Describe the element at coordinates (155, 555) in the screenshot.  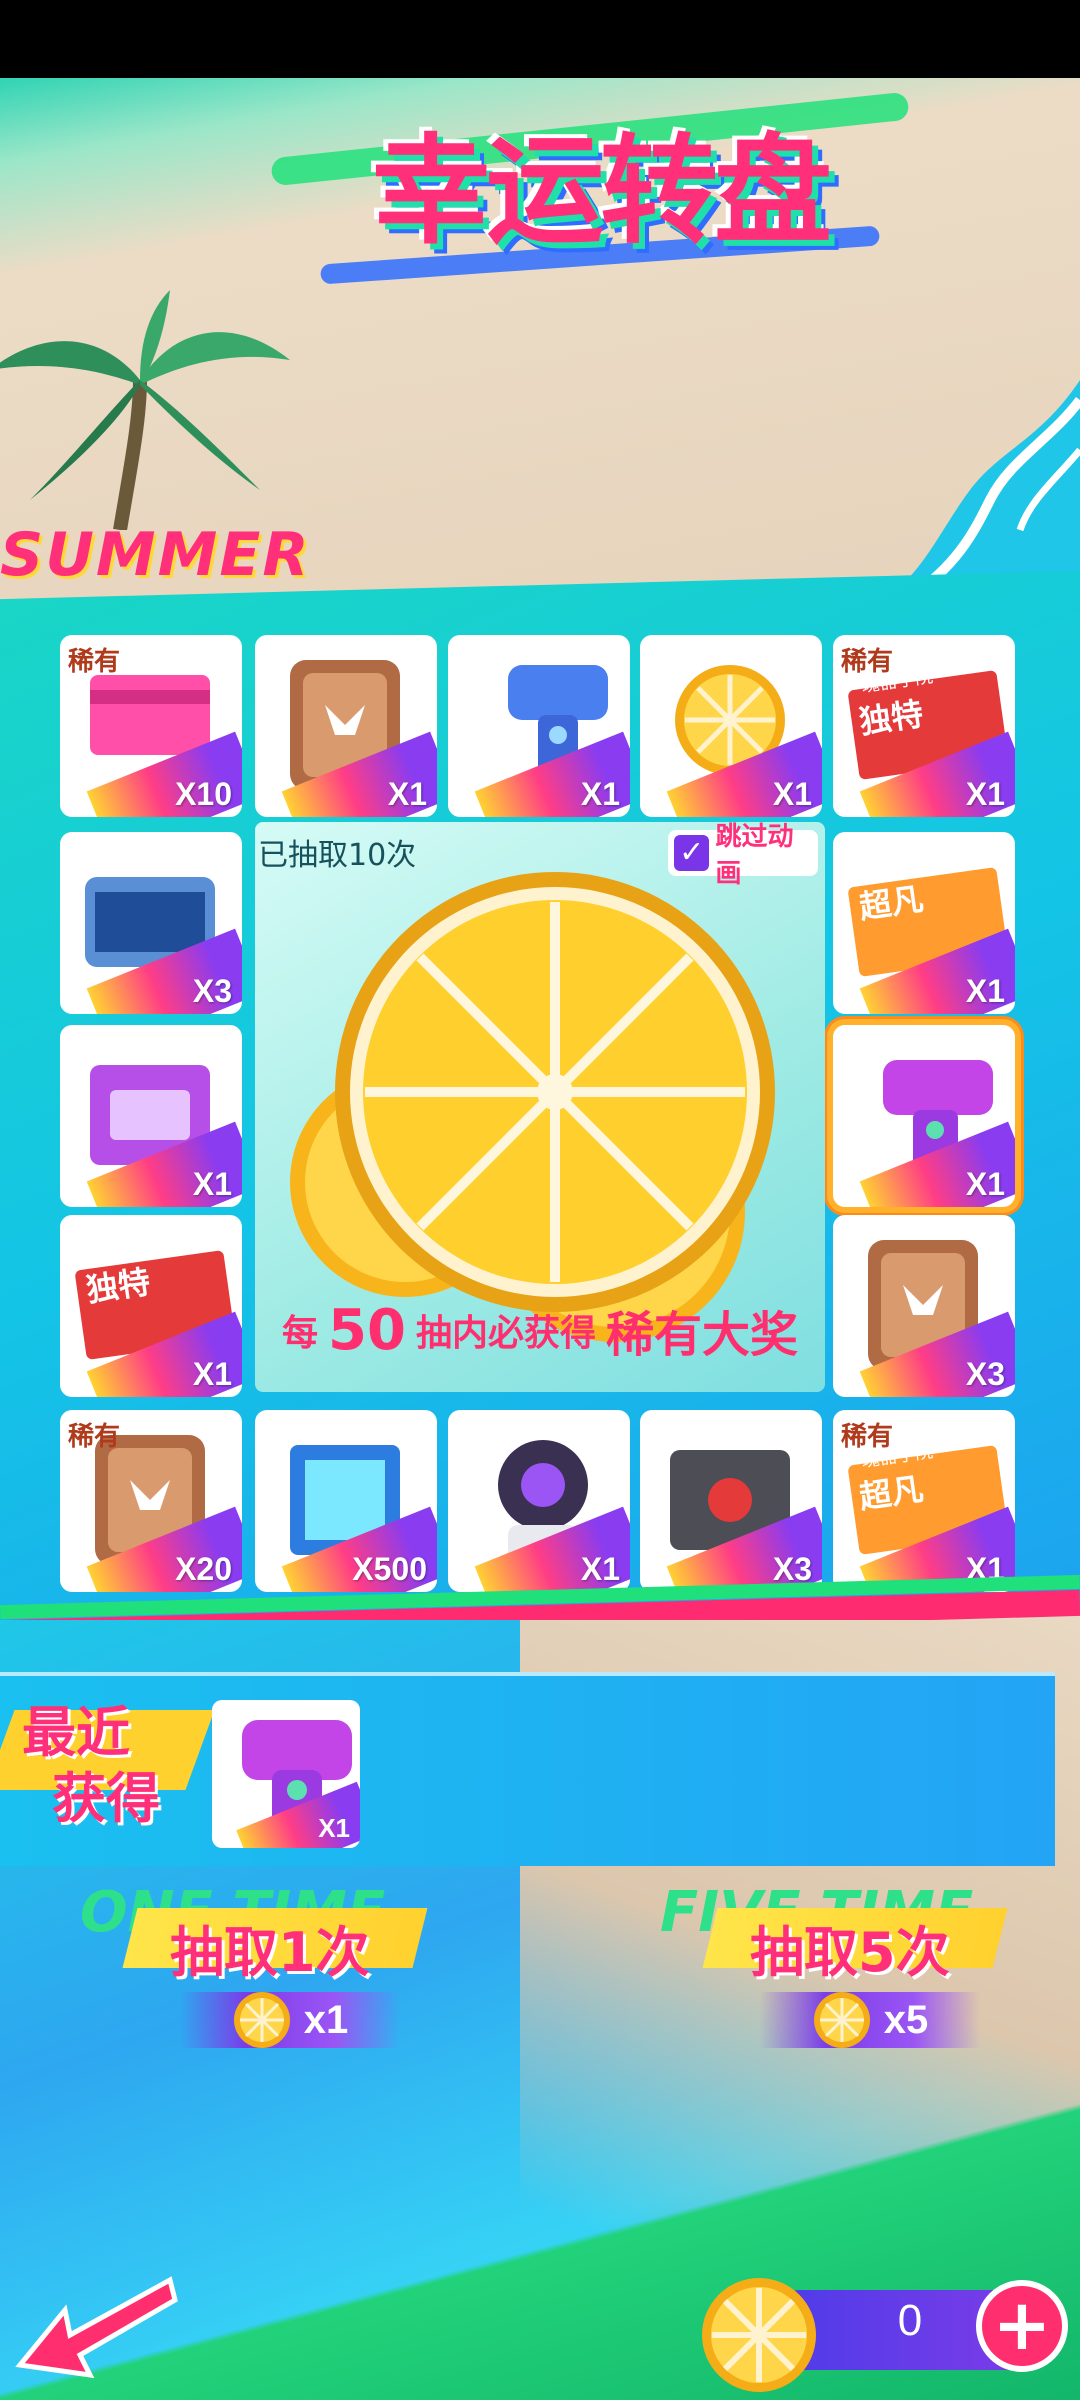
I see `summer-banner-text: SUMMER` at that location.